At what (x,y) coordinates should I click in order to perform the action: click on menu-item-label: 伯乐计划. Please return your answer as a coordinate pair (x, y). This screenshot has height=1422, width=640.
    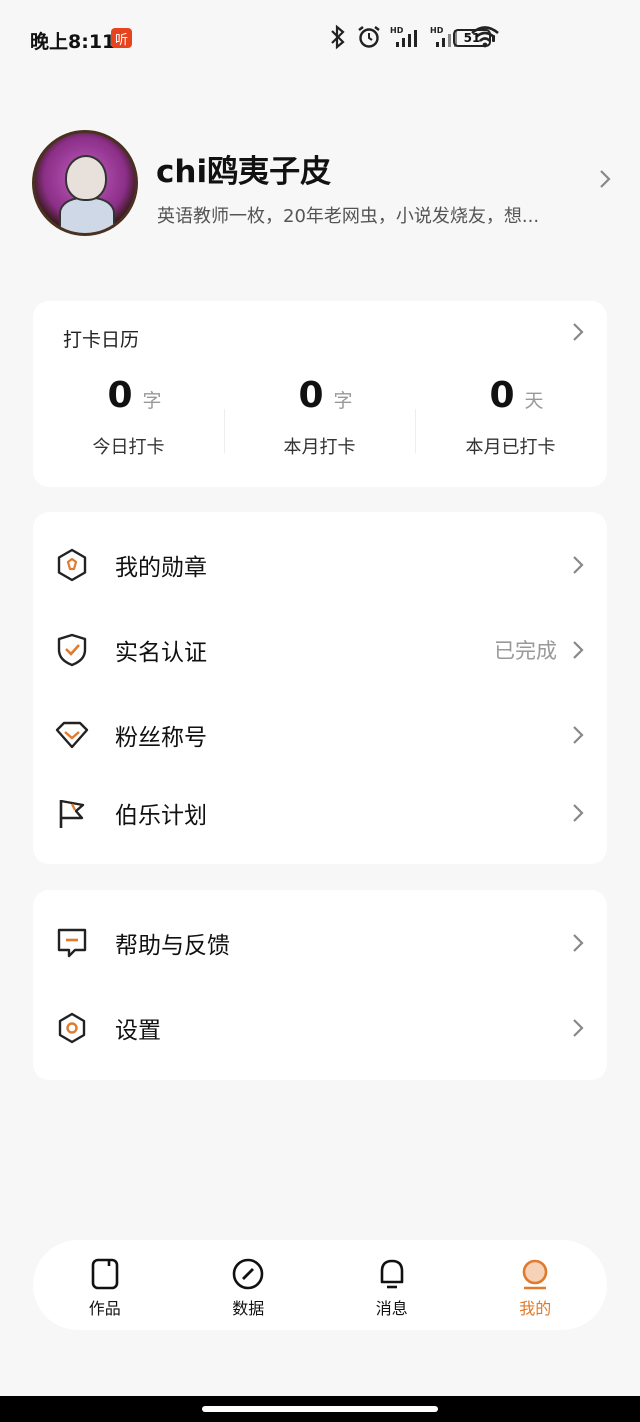
    Looking at the image, I should click on (161, 816).